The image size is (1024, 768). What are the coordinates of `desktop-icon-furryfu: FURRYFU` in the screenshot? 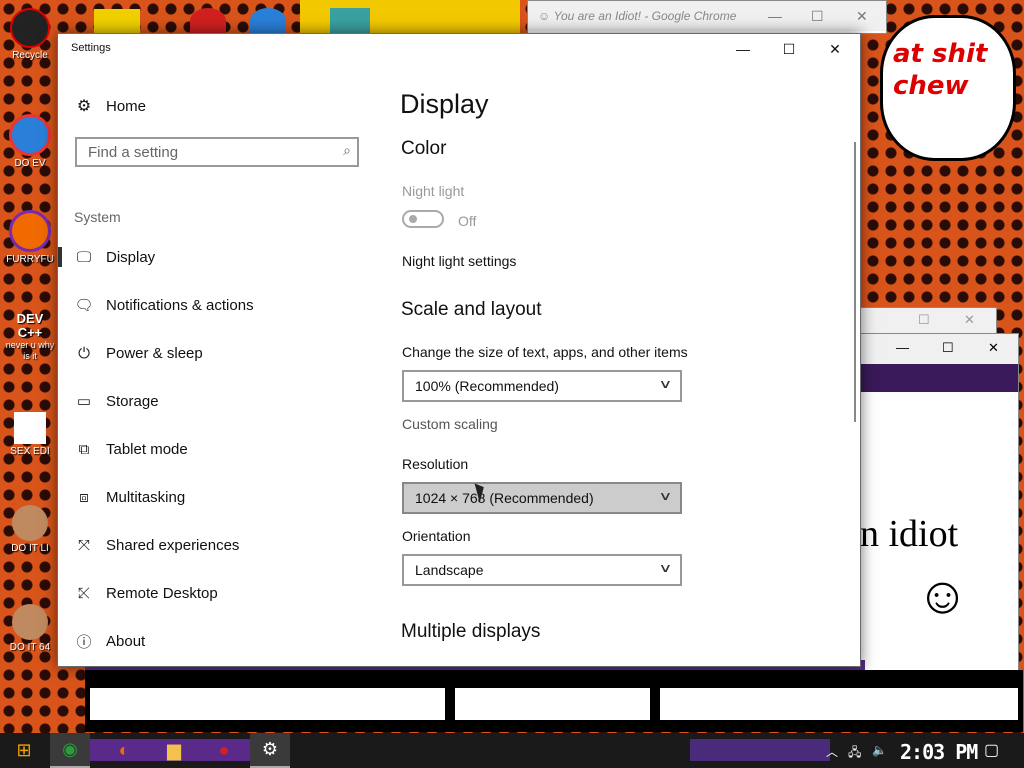 It's located at (30, 237).